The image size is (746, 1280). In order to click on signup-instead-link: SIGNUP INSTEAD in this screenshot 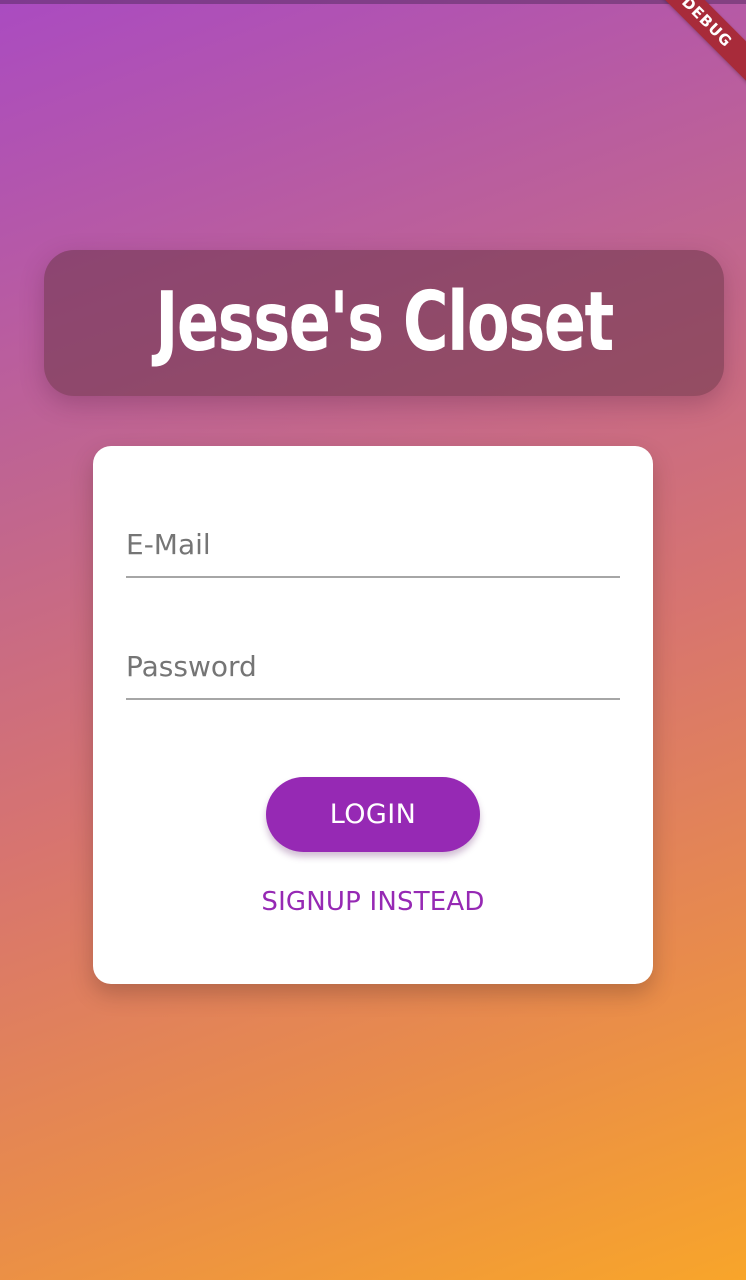, I will do `click(373, 902)`.